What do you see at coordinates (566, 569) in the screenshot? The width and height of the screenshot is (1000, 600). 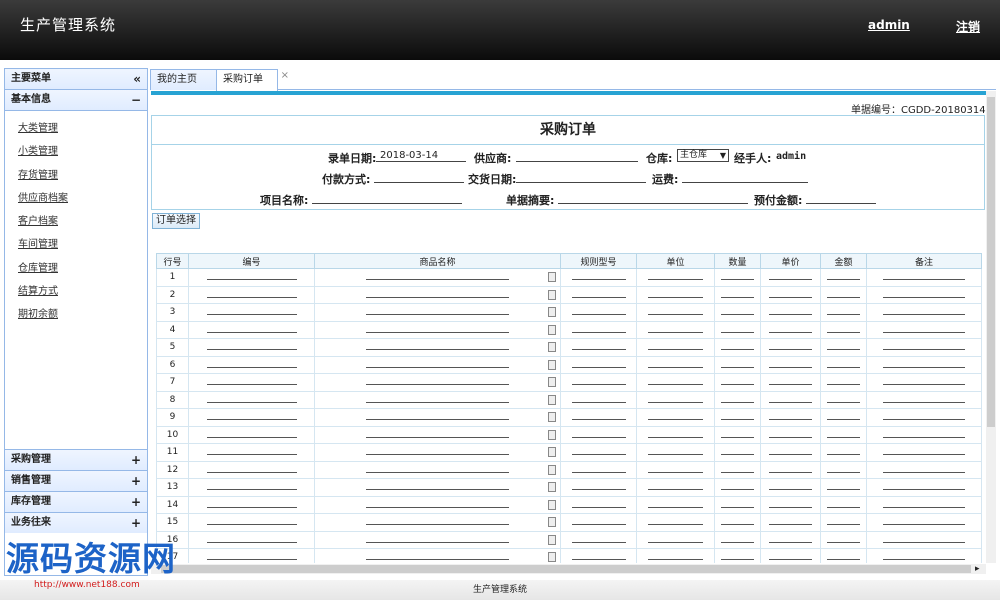 I see `scrollbar-thumb` at bounding box center [566, 569].